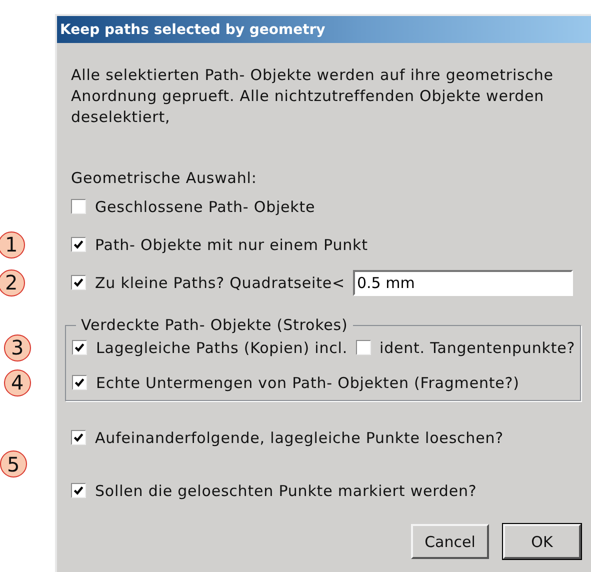 This screenshot has height=572, width=591. I want to click on checkbox-label: Echte Untermengen von Path- Objekten (Fragmente?), so click(308, 383).